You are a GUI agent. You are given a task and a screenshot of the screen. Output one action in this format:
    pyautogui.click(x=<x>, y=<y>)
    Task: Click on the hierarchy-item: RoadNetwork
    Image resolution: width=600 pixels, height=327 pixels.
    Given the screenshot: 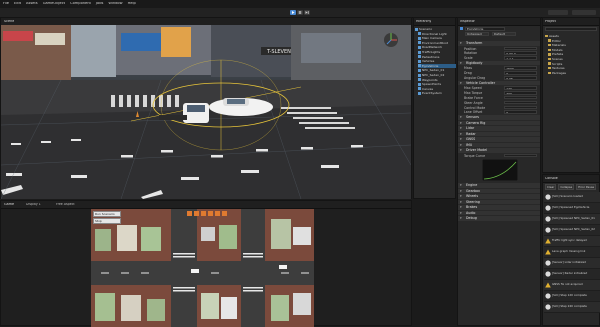 What is the action you would take?
    pyautogui.click(x=430, y=47)
    